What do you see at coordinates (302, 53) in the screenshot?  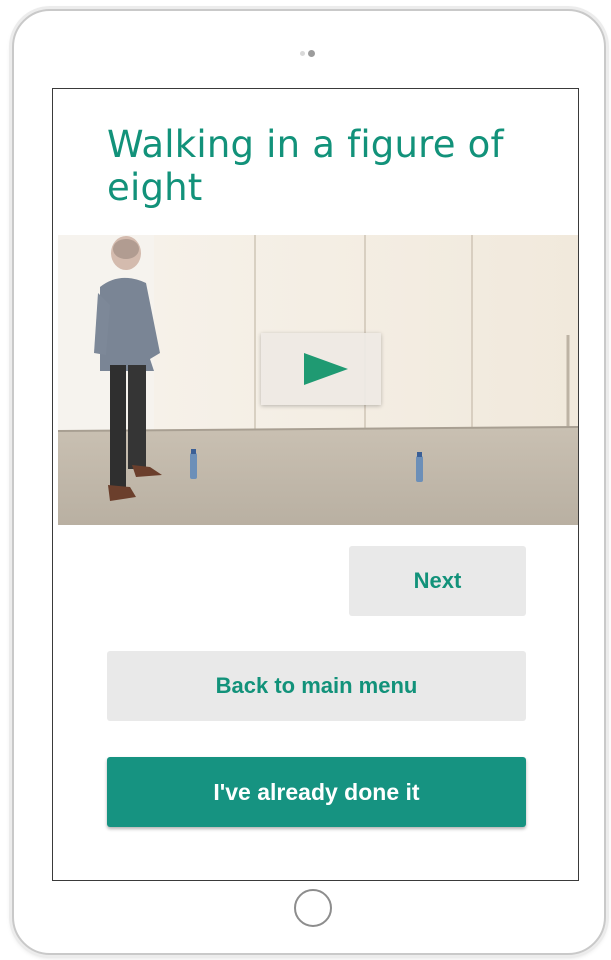 I see `sensor-dot` at bounding box center [302, 53].